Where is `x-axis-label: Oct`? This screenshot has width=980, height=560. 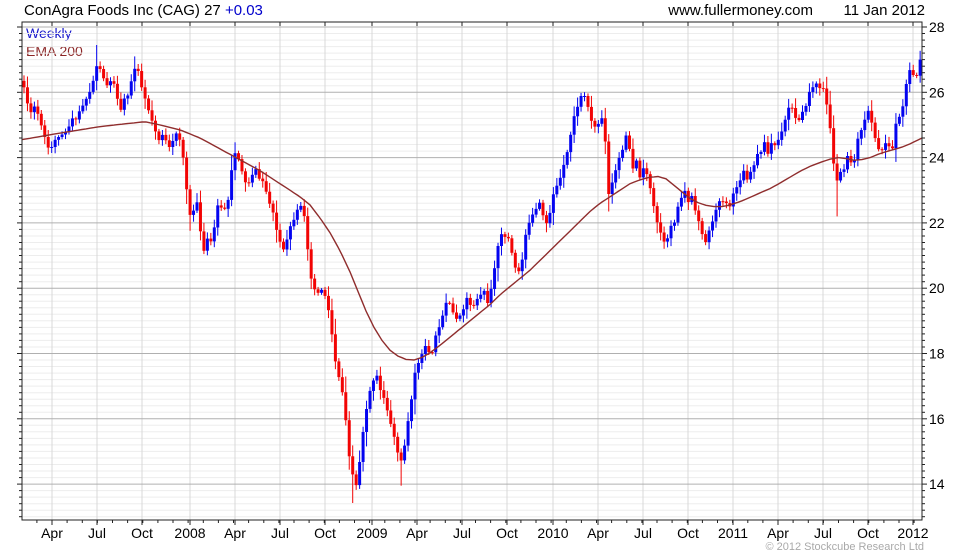
x-axis-label: Oct is located at coordinates (325, 533).